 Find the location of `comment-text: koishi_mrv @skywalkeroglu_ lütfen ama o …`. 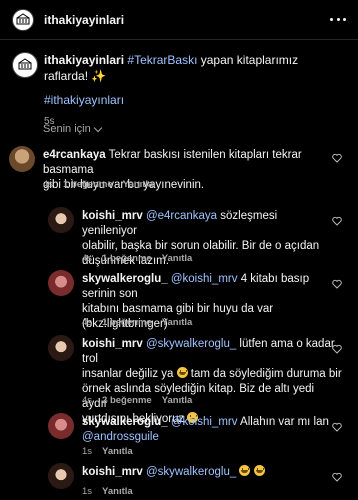

comment-text: koishi_mrv @skywalkeroglu_ lütfen ama o … is located at coordinates (212, 382).